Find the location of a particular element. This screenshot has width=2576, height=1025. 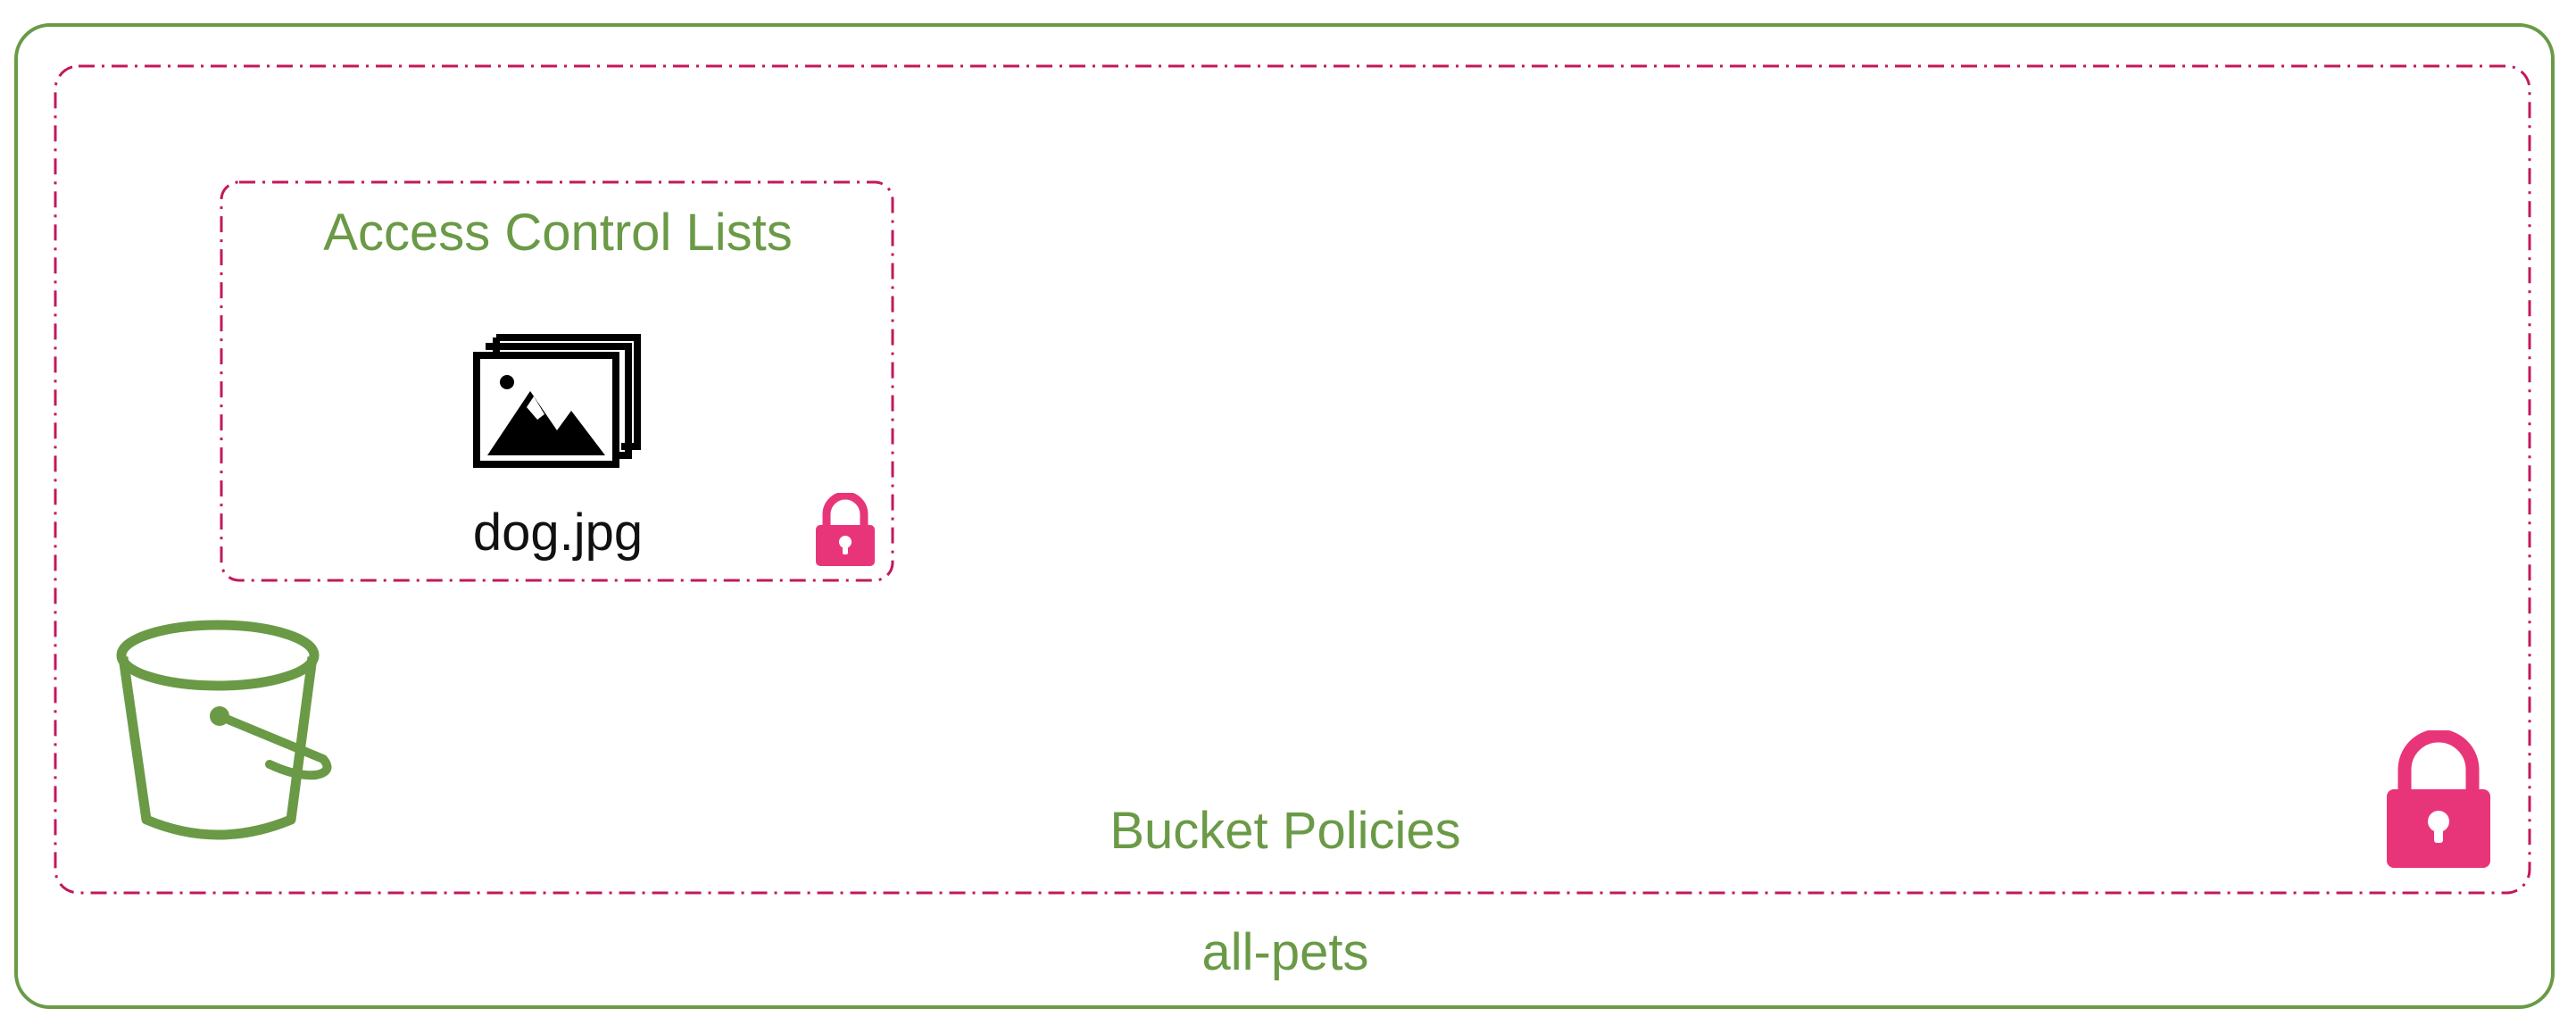

bucket-policies-label: Bucket Policies is located at coordinates (1285, 831).